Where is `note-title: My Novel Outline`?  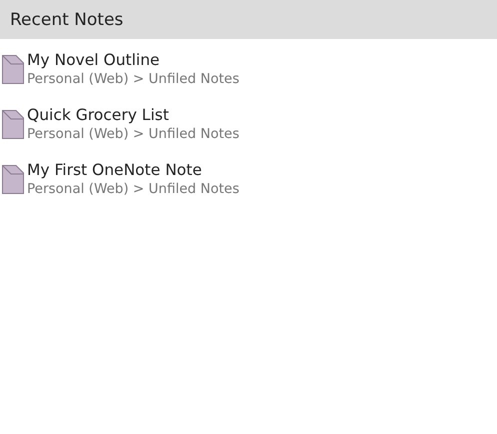
note-title: My Novel Outline is located at coordinates (133, 60).